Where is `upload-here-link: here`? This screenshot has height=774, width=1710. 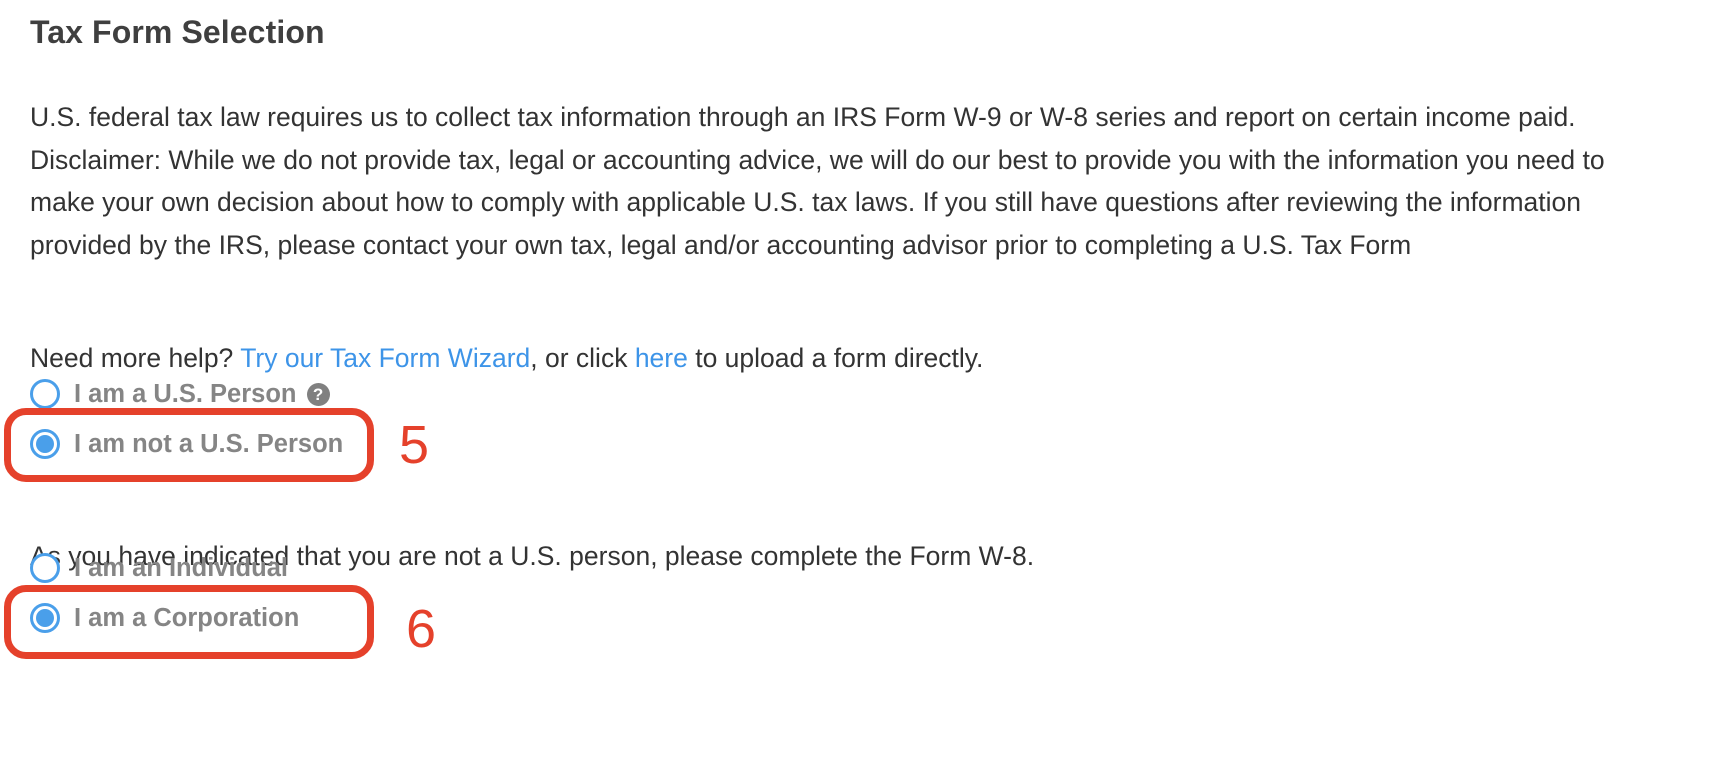
upload-here-link: here is located at coordinates (661, 358).